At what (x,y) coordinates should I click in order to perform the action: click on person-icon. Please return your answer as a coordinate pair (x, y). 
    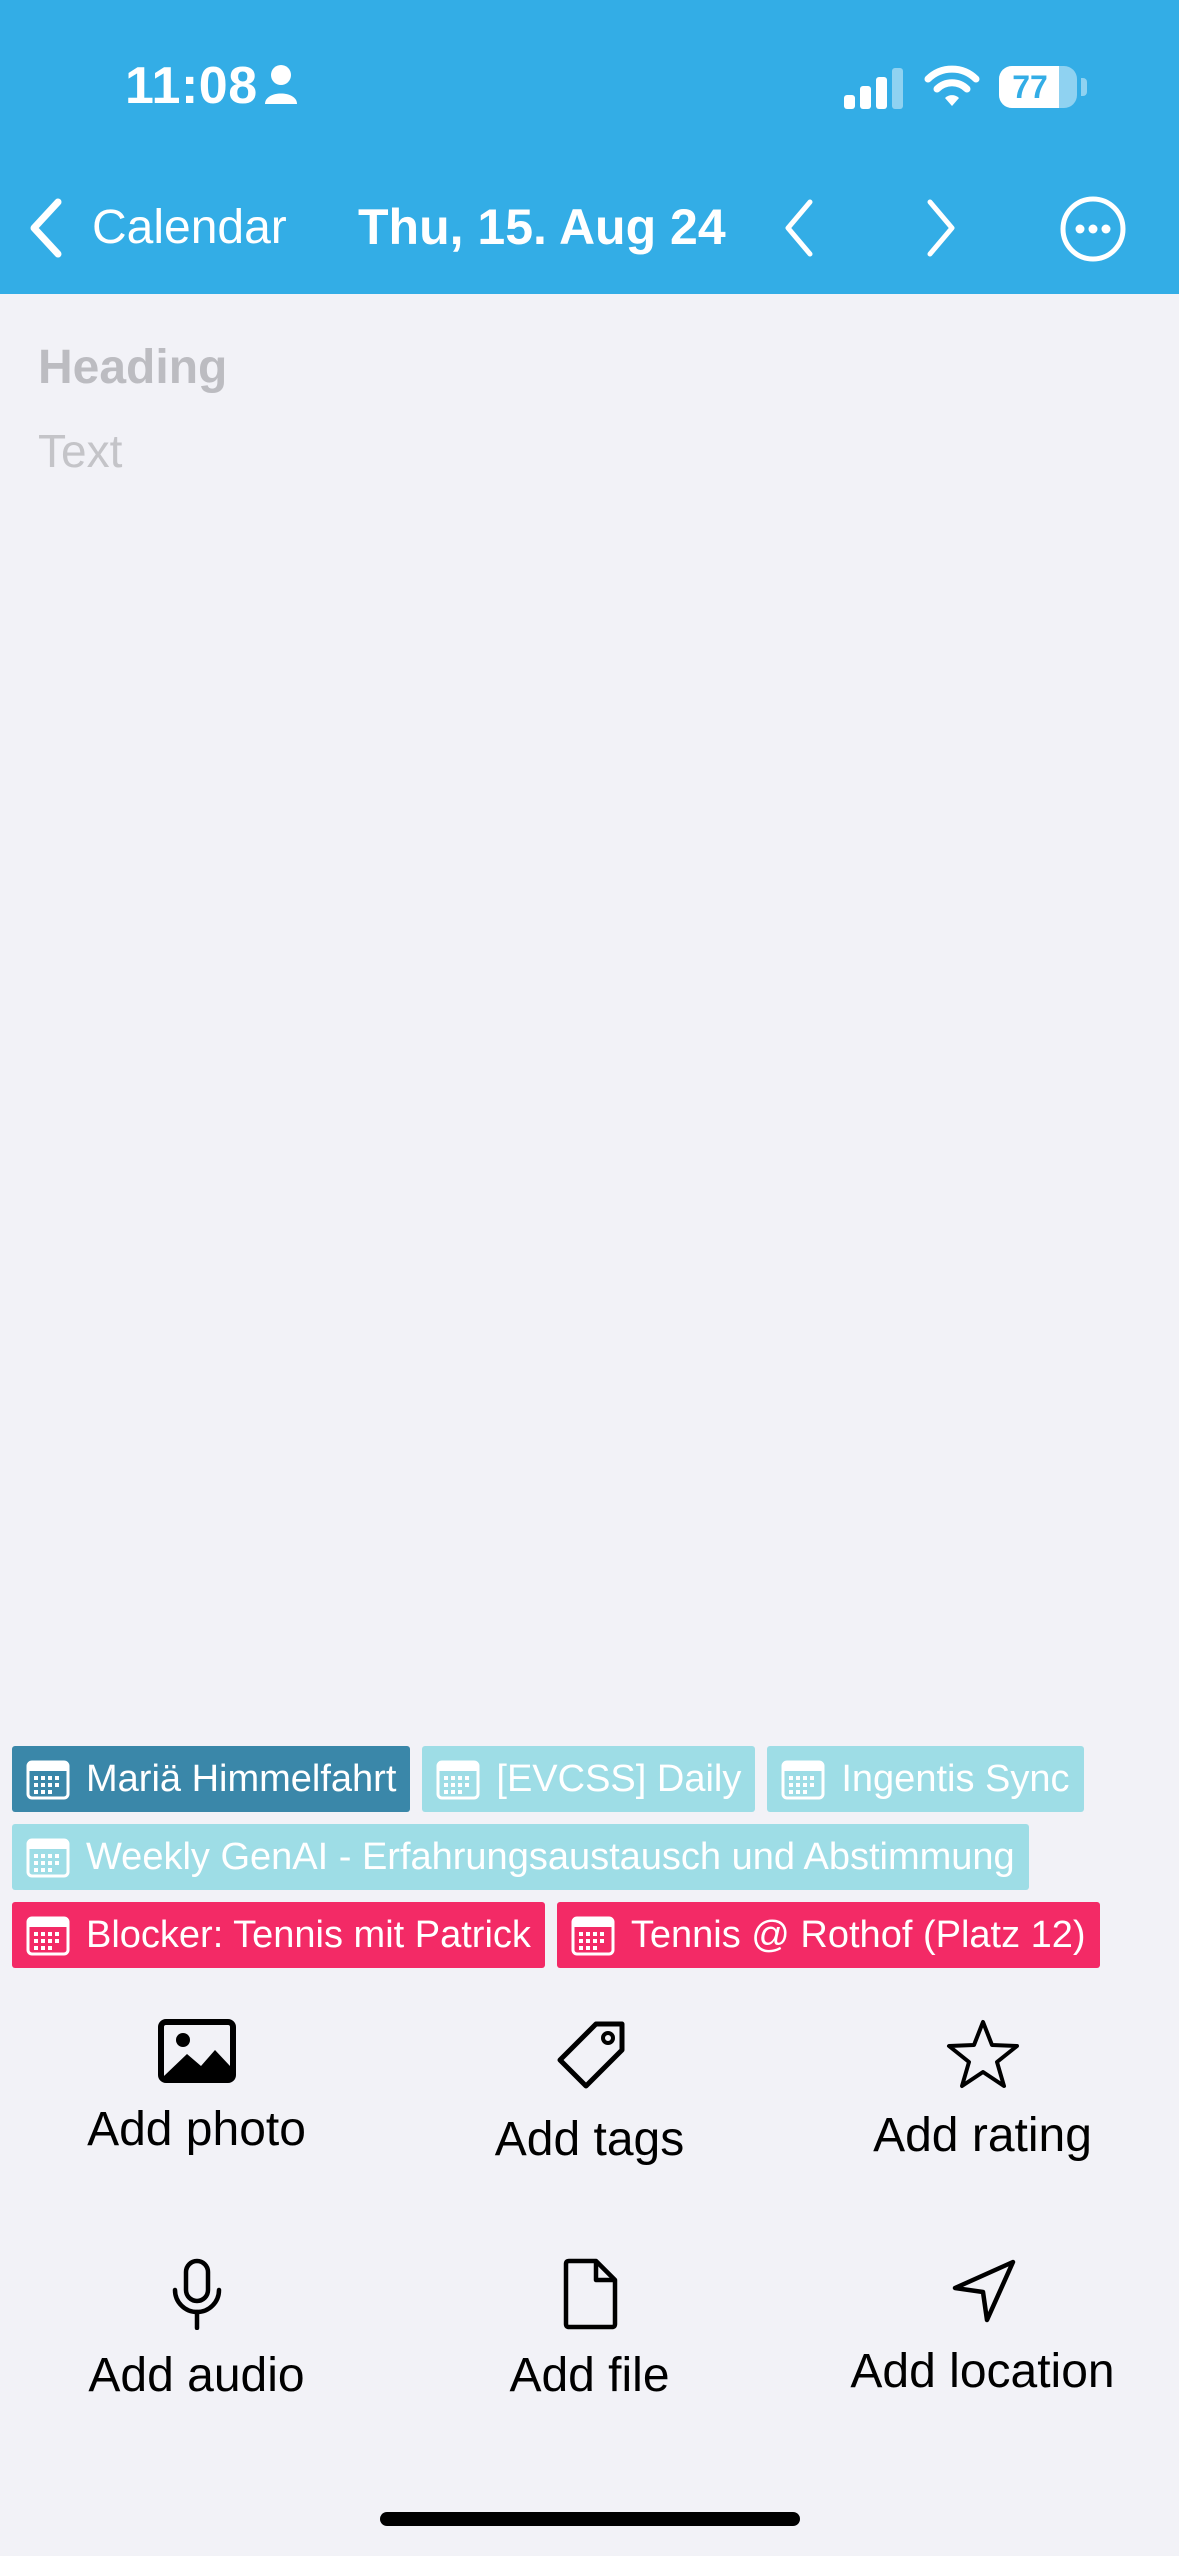
    Looking at the image, I should click on (281, 84).